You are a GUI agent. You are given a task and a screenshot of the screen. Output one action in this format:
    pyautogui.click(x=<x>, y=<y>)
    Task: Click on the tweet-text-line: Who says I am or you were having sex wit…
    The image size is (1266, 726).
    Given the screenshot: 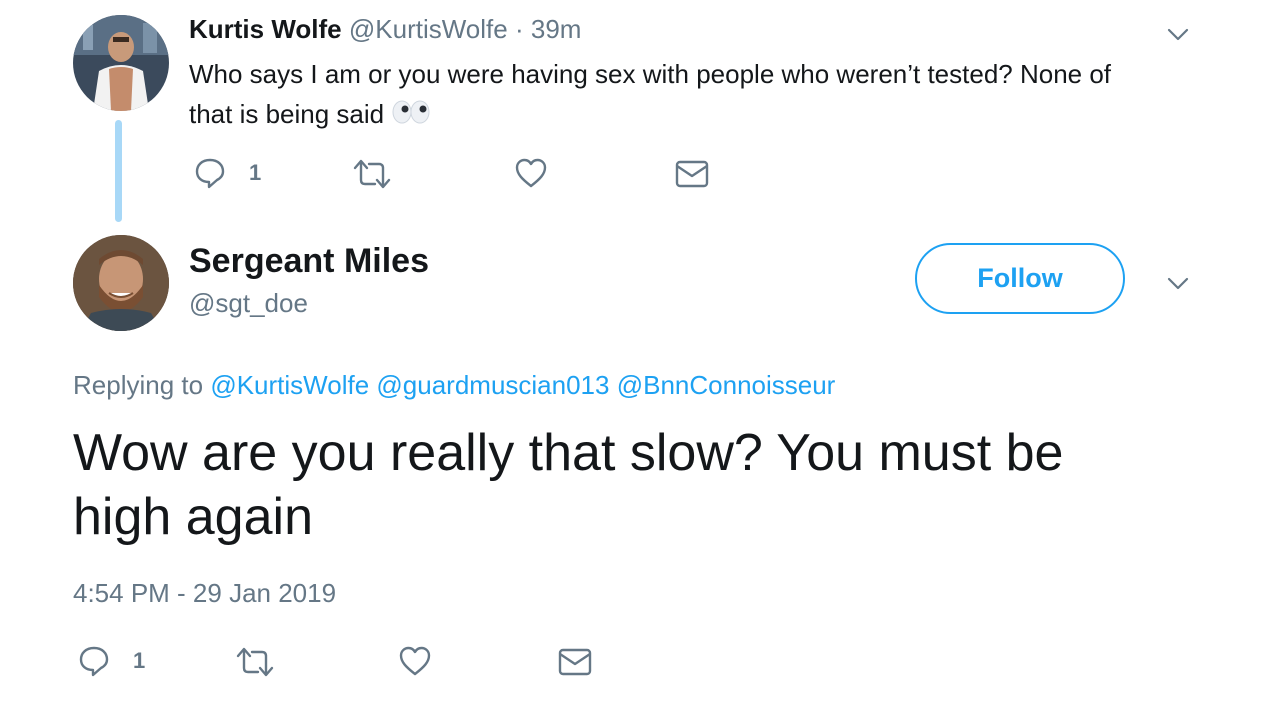 What is the action you would take?
    pyautogui.click(x=650, y=74)
    